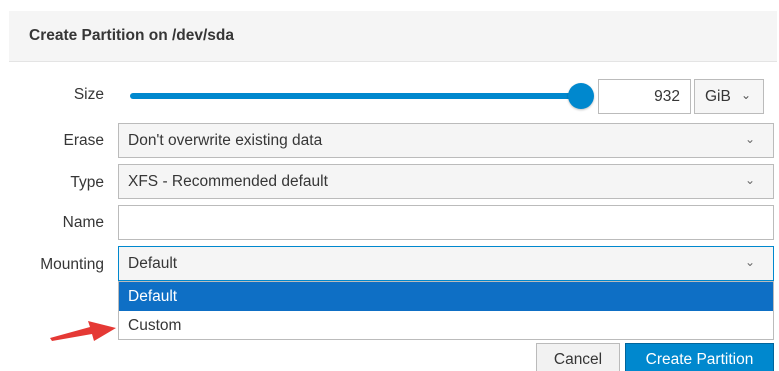 Image resolution: width=779 pixels, height=371 pixels. I want to click on type-select: XFS - Recommended default ⌄, so click(446, 181).